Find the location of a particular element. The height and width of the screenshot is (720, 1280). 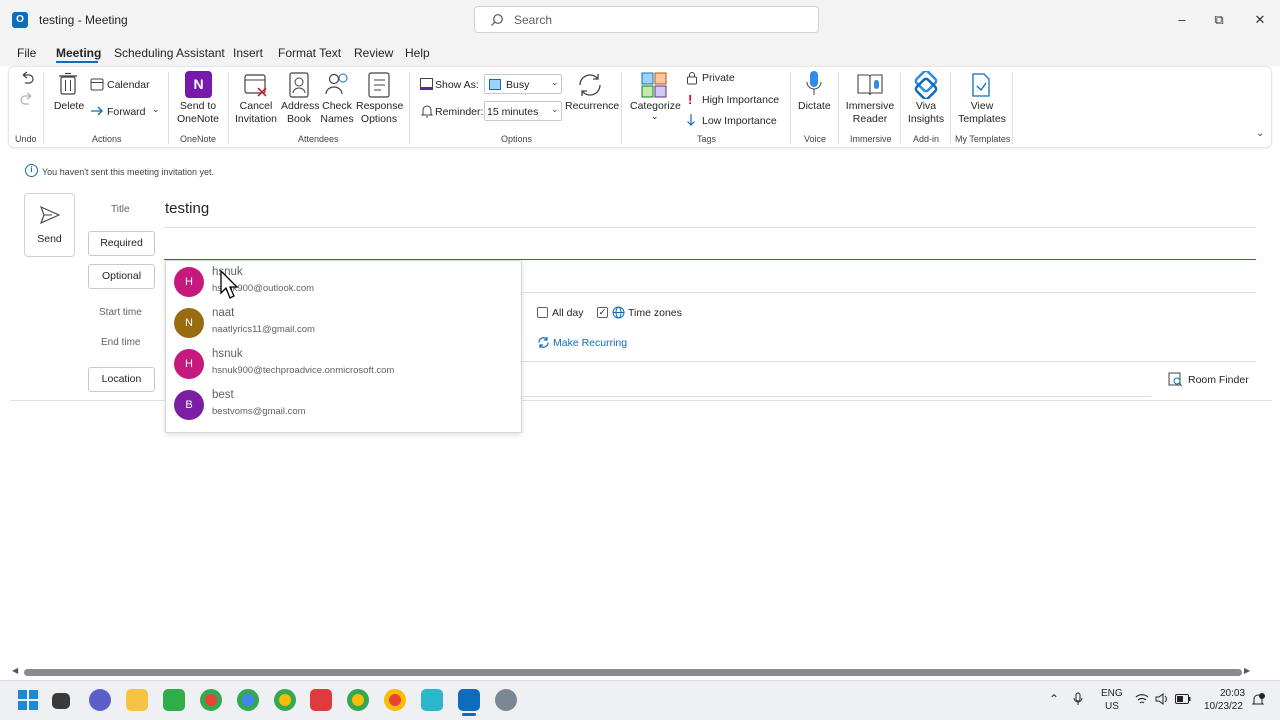

group-label-options: Options is located at coordinates (517, 139).